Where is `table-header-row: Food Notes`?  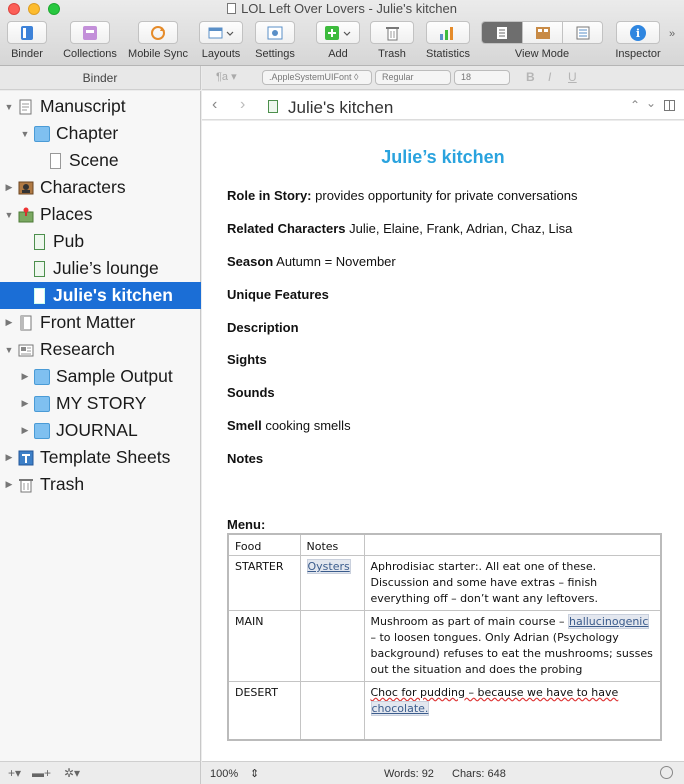
table-header-row: Food Notes is located at coordinates (444, 544).